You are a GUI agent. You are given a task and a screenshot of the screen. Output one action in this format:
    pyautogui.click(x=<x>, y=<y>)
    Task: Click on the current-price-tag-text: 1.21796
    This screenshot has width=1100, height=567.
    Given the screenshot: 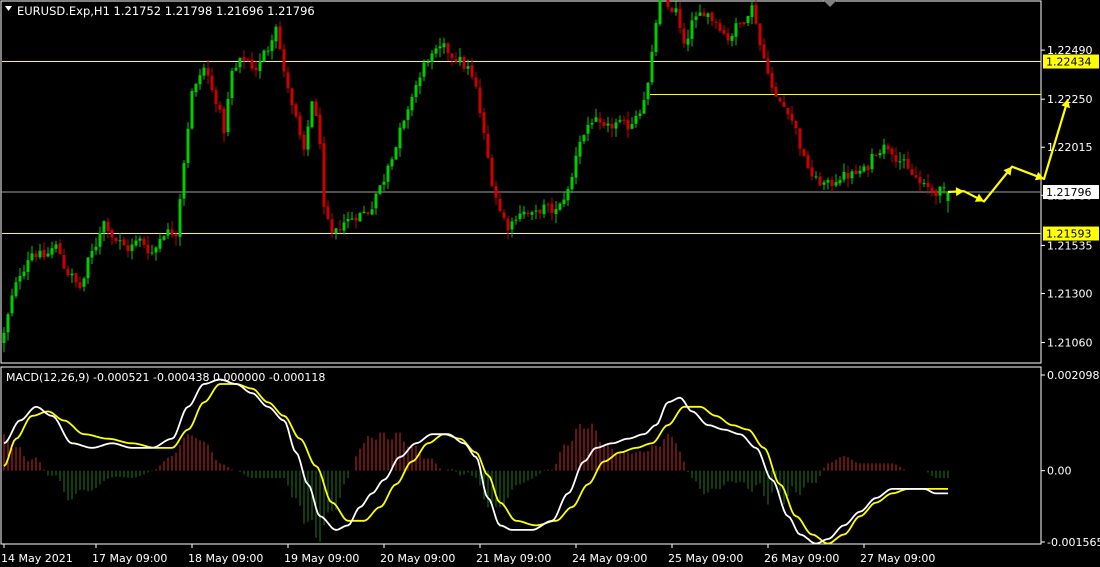 What is the action you would take?
    pyautogui.click(x=1069, y=192)
    